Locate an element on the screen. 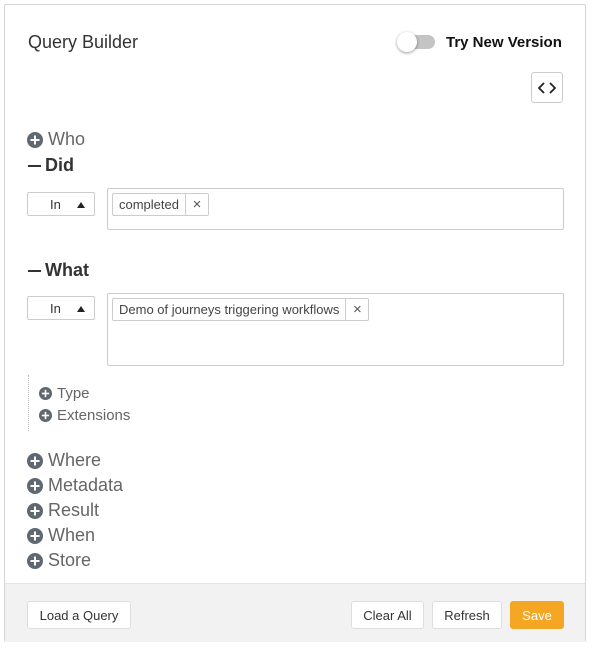  footer-bar: Load a Query Clear All Refresh Save is located at coordinates (295, 612).